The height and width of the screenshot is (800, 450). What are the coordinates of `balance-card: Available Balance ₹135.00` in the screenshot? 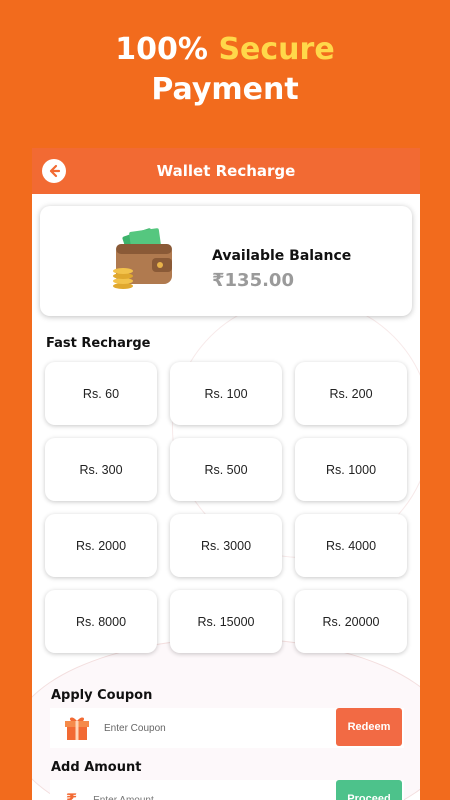 It's located at (226, 261).